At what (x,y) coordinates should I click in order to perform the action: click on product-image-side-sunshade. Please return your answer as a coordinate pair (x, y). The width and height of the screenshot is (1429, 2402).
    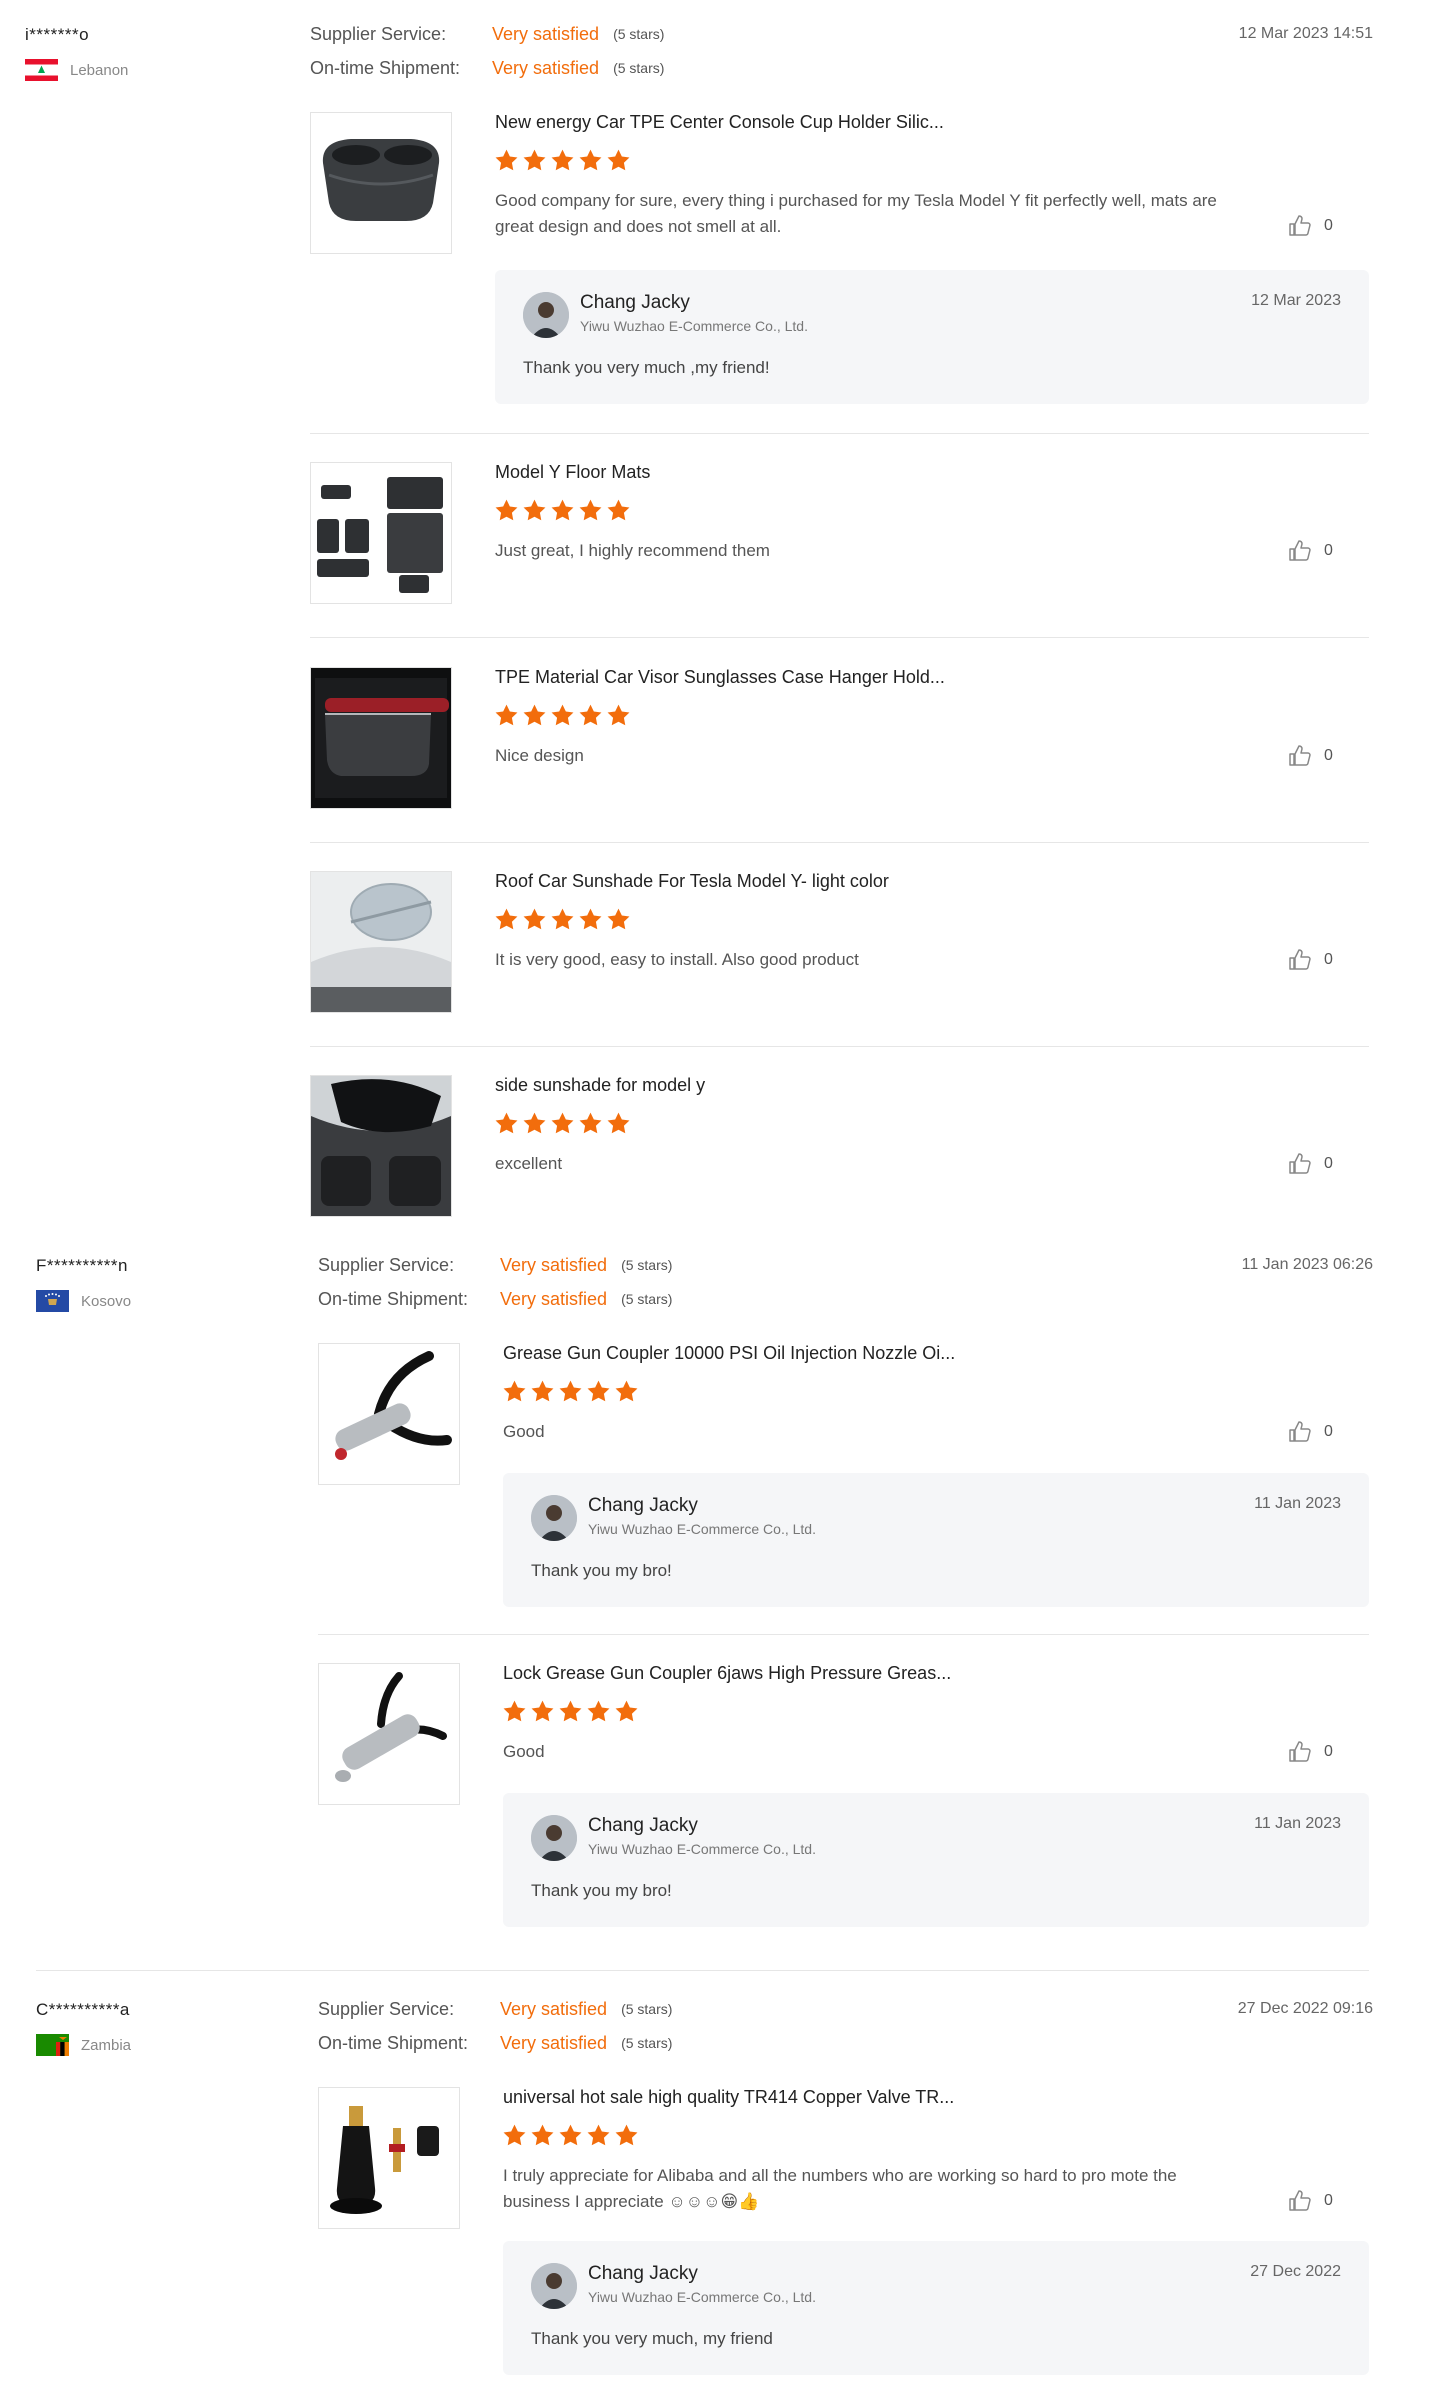
    Looking at the image, I should click on (381, 1146).